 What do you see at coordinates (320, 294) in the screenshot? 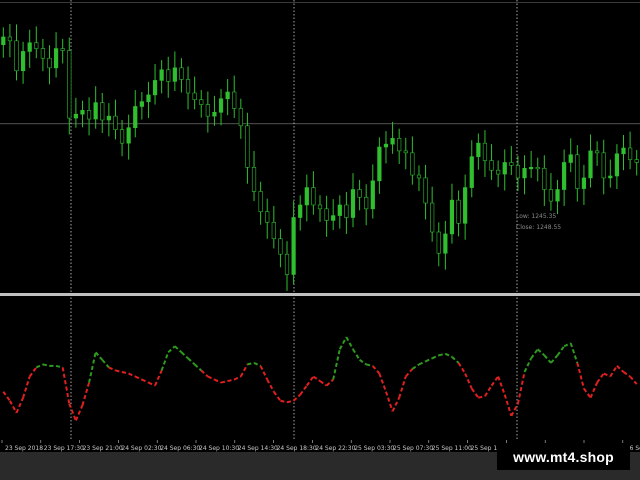
I see `pane-separator` at bounding box center [320, 294].